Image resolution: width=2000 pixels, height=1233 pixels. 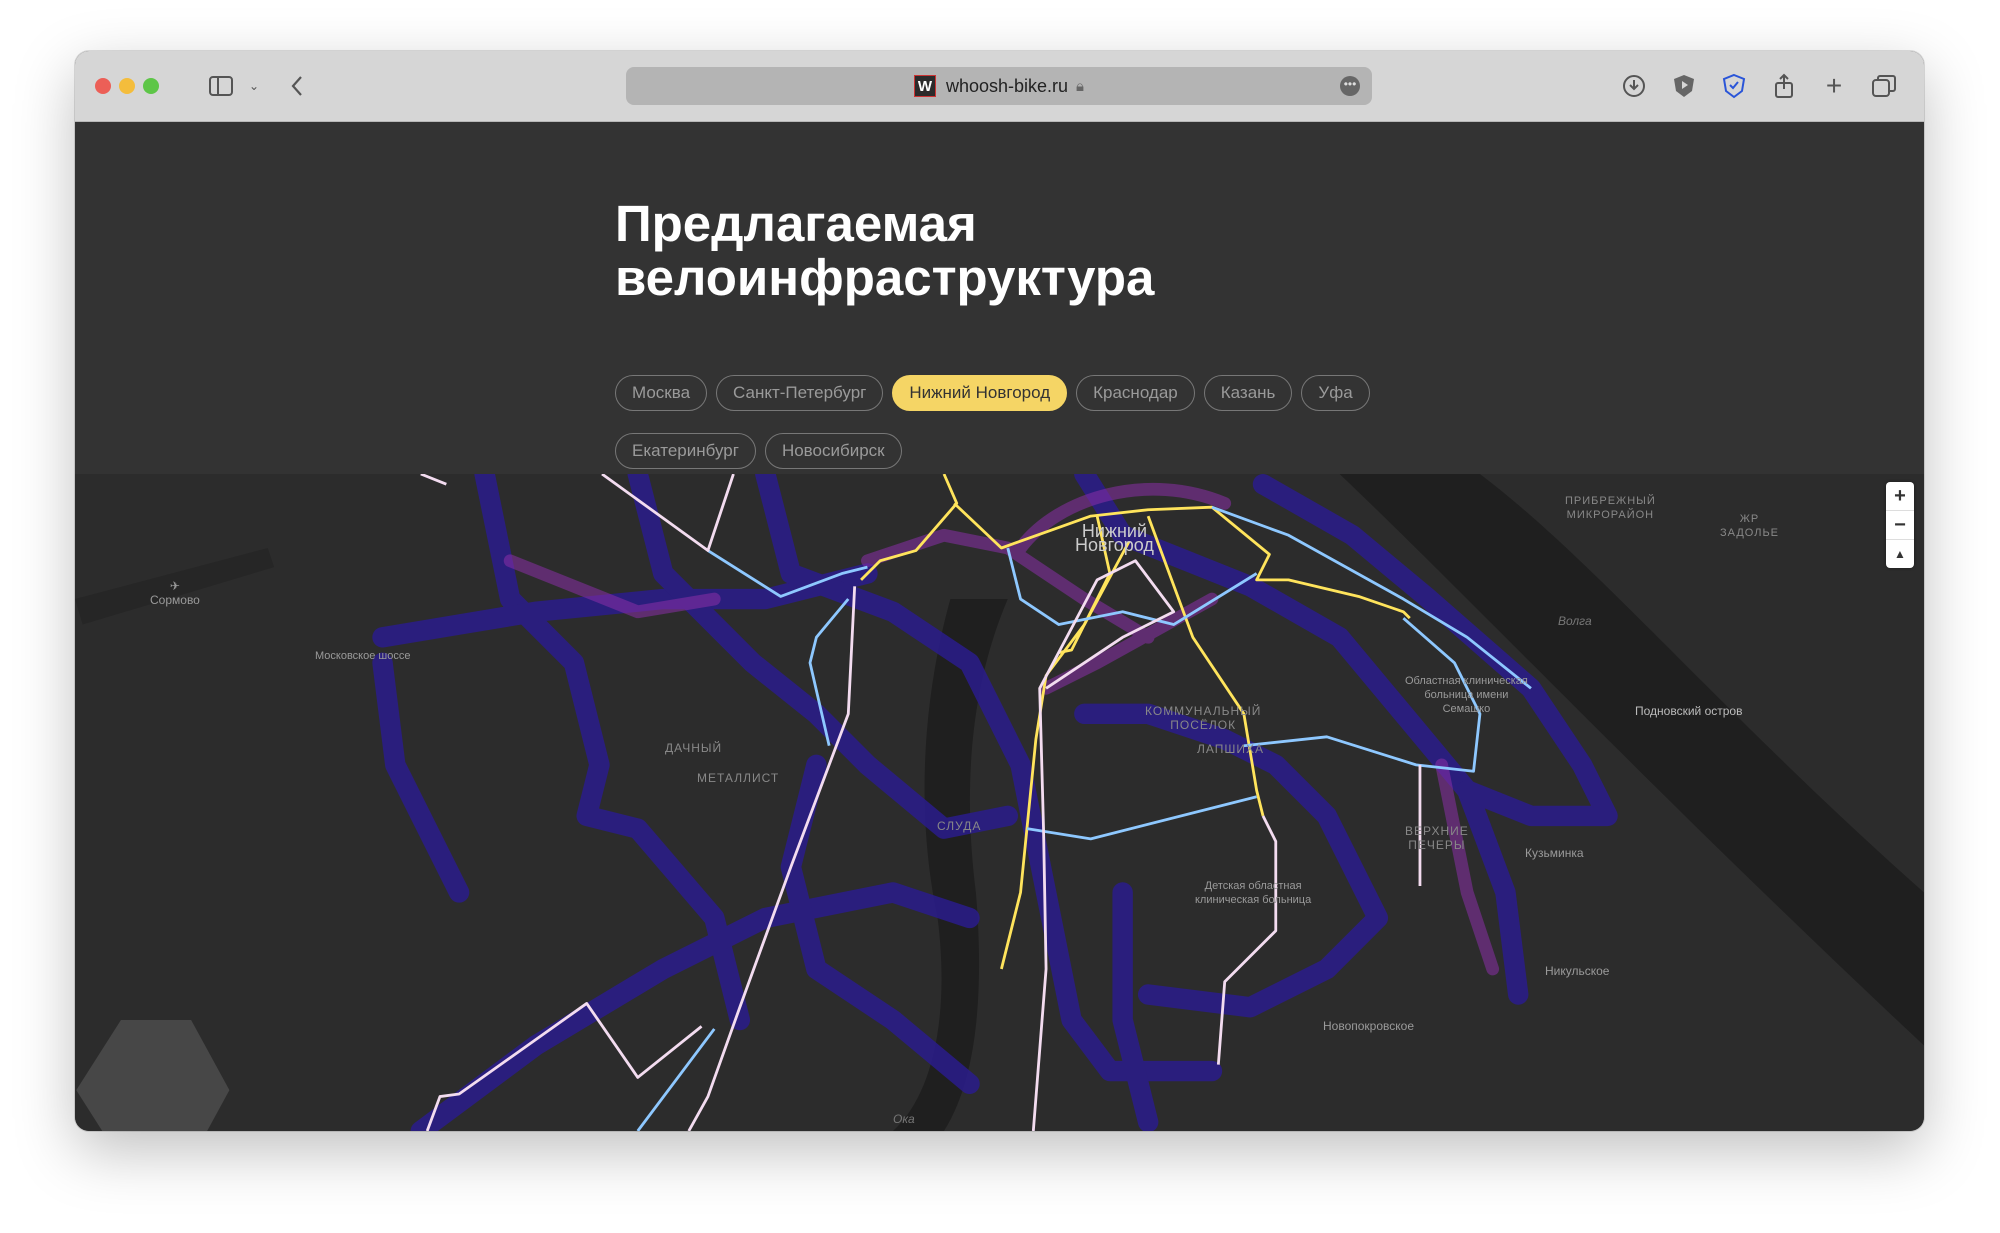 I want to click on minimize-window-button, so click(x=127, y=86).